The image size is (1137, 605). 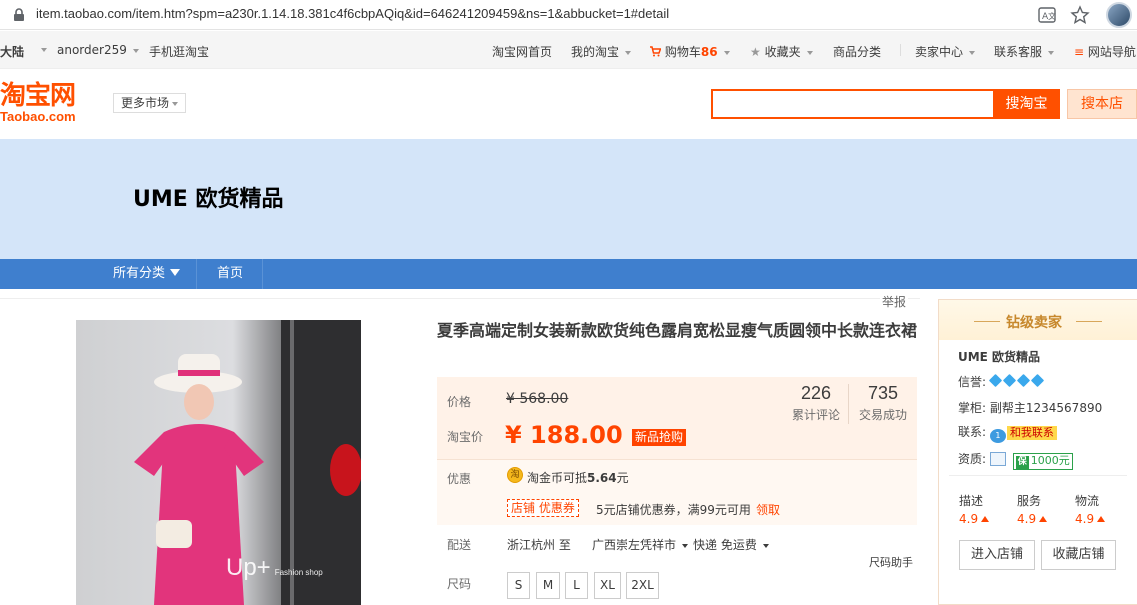 I want to click on seller-owner: 掌柜: 副帮主1234567890, so click(x=1030, y=408).